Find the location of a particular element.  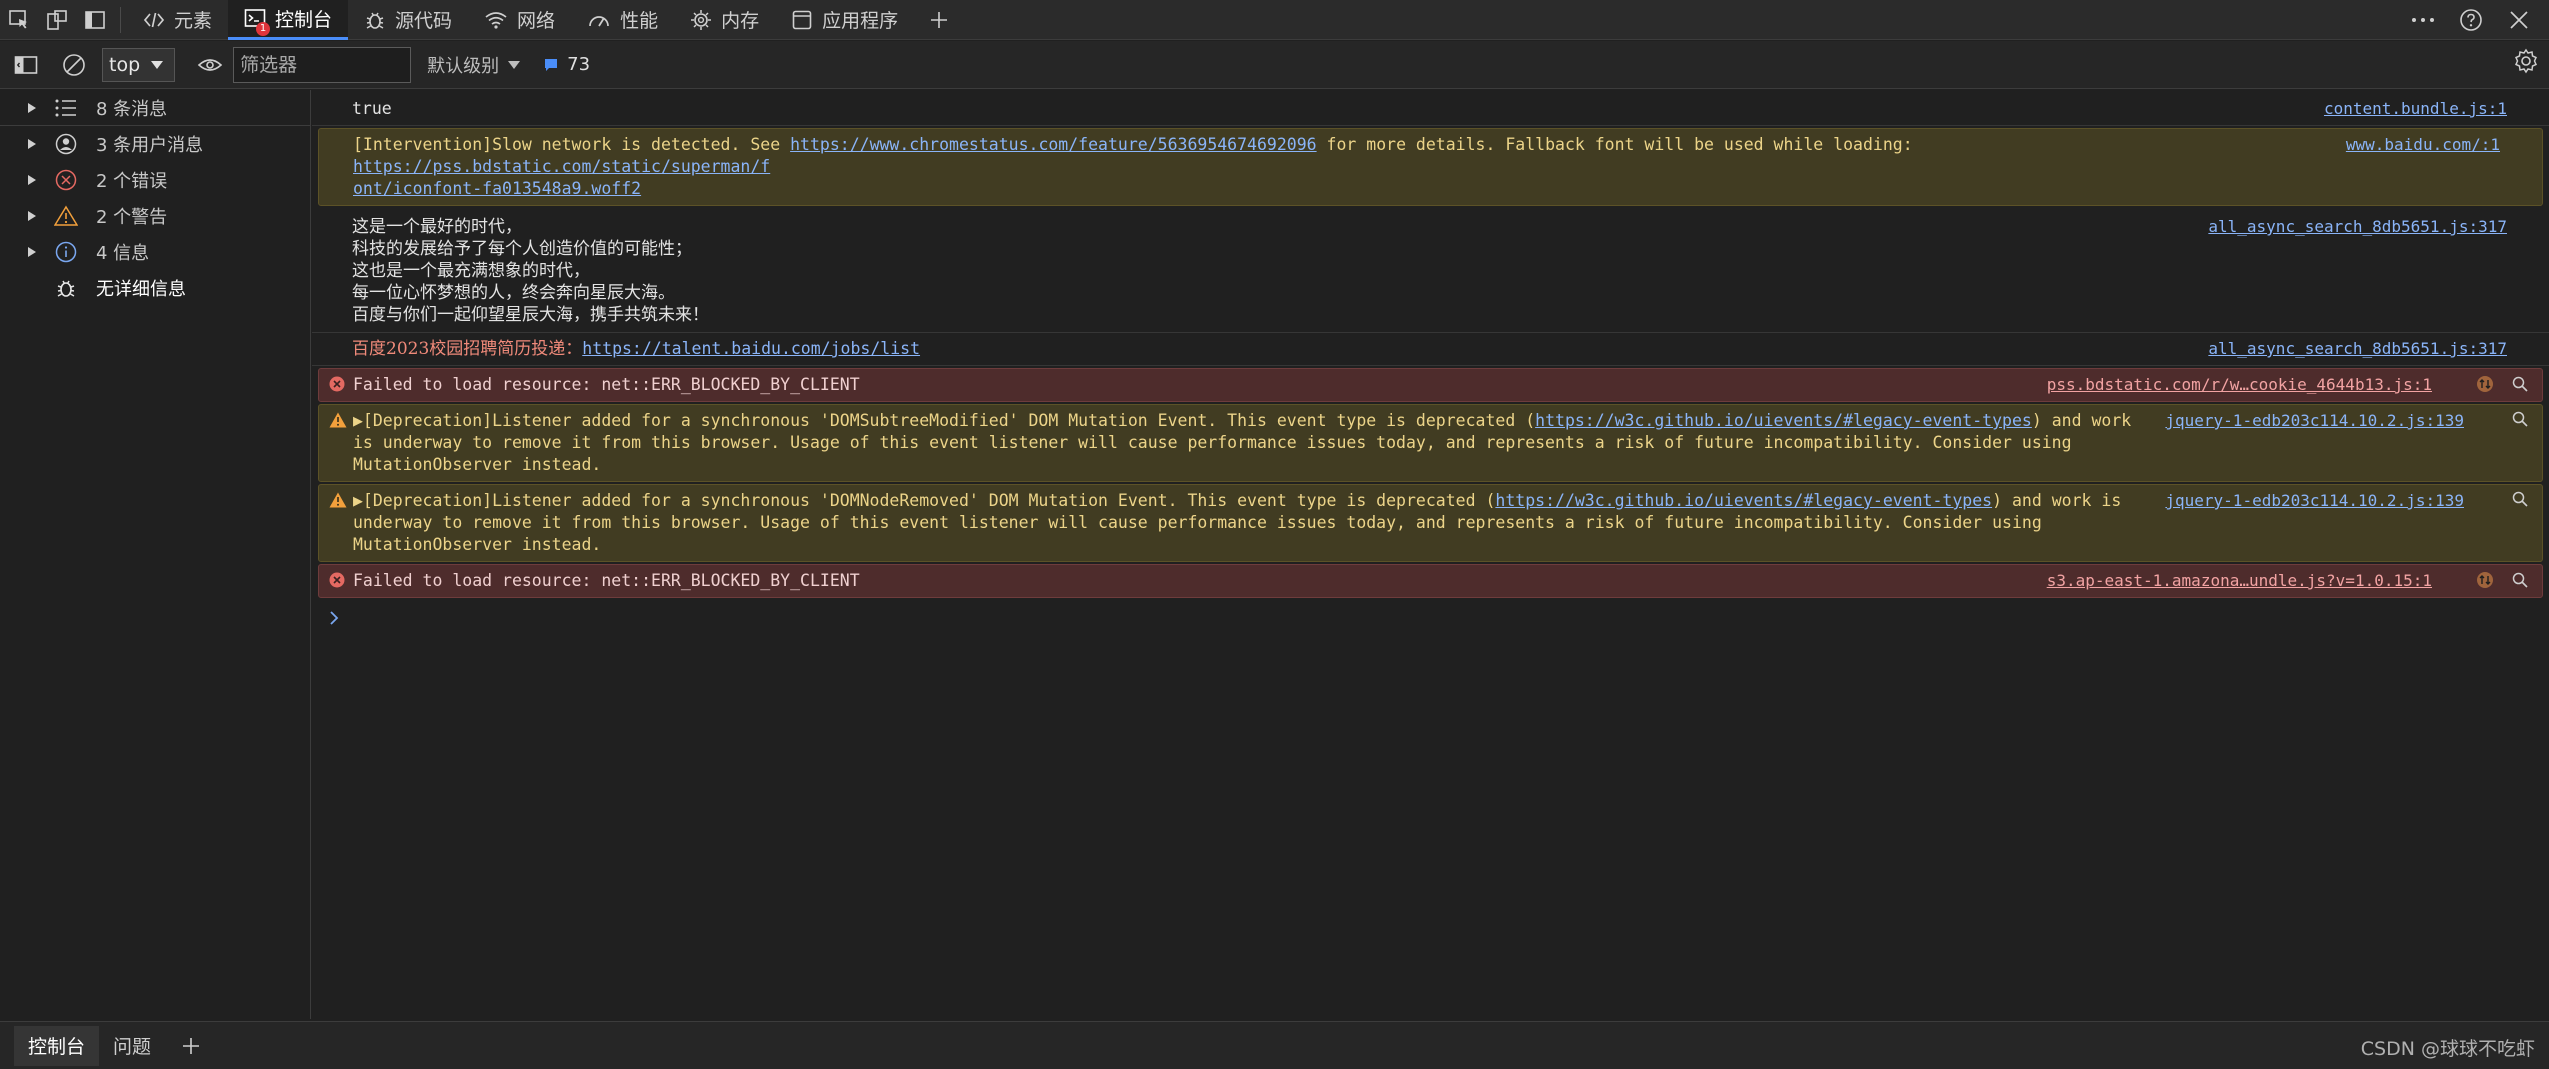

dock-toggle-icon is located at coordinates (95, 20).